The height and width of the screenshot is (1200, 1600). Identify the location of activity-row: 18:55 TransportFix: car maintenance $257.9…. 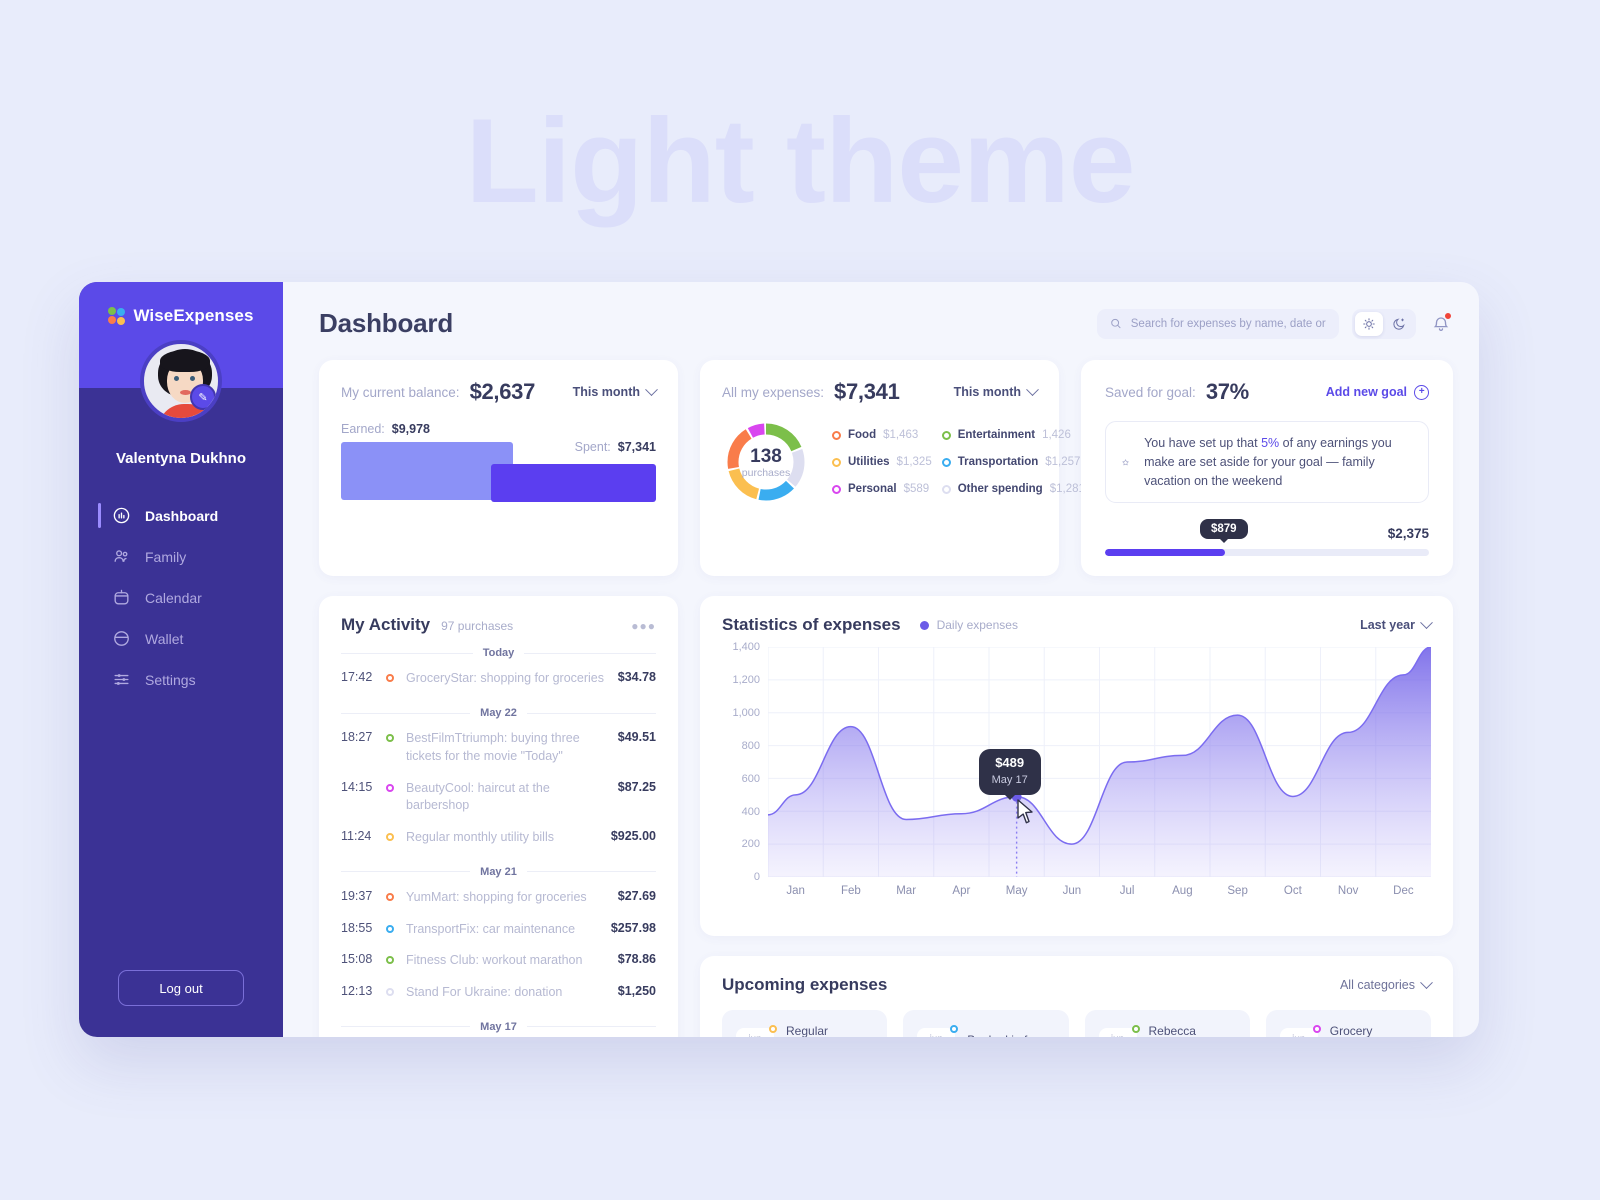
(498, 930).